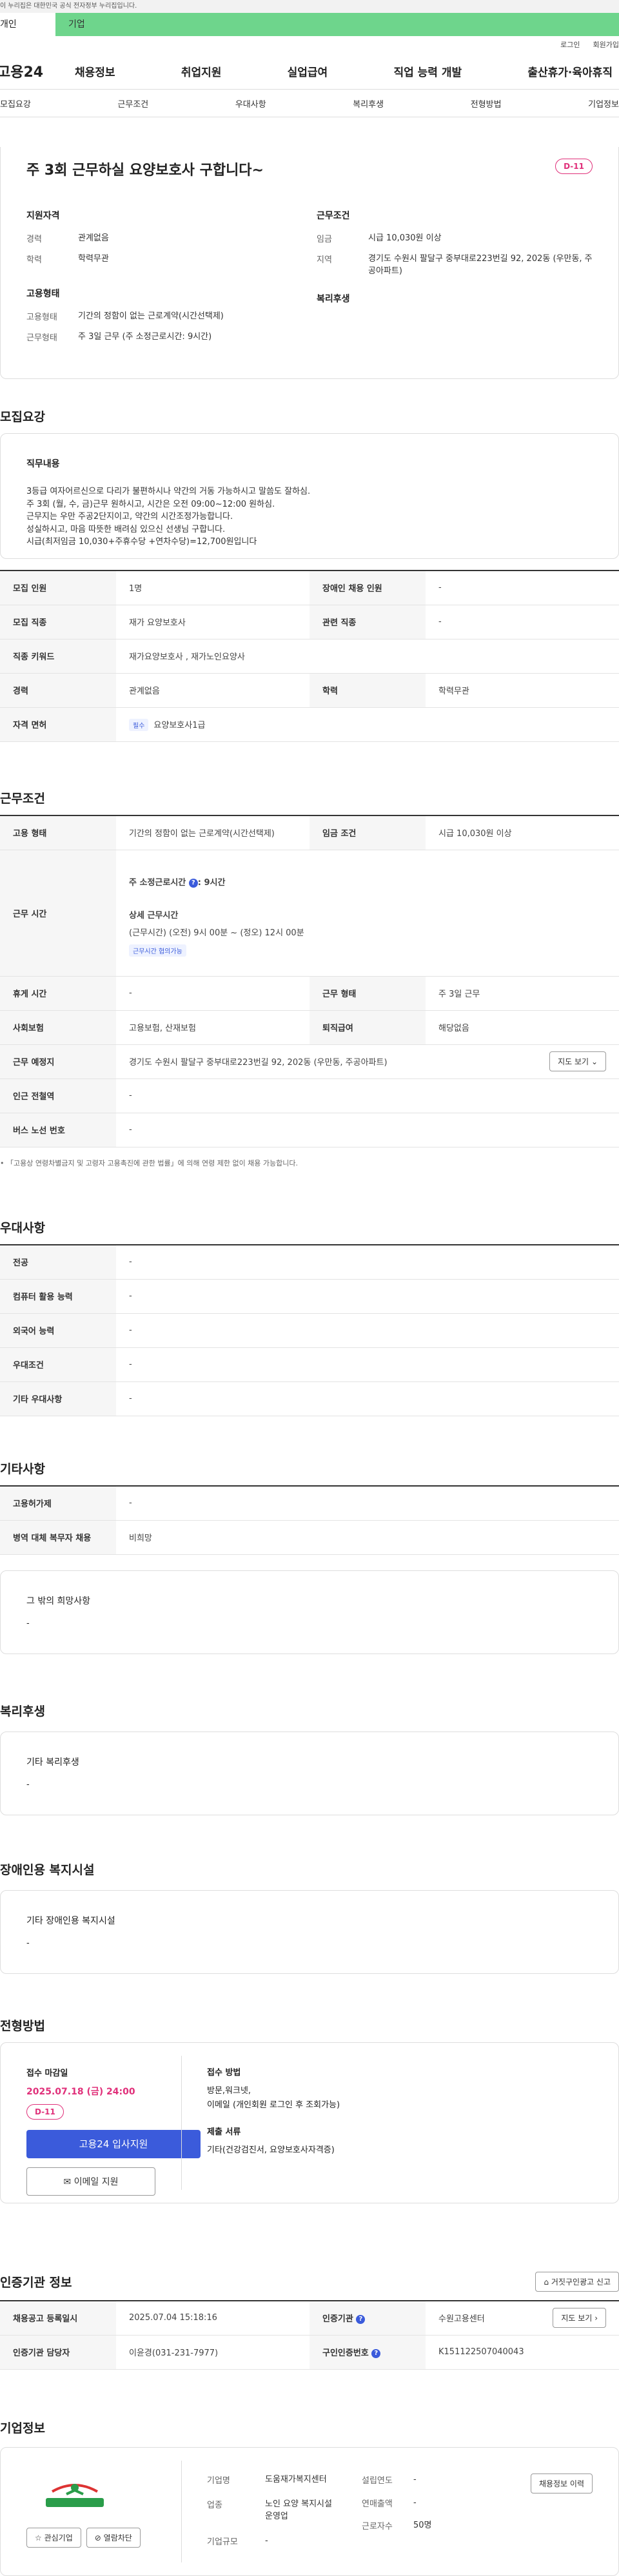 The height and width of the screenshot is (2576, 619). I want to click on job-history-button: 채용정보 이력, so click(561, 2483).